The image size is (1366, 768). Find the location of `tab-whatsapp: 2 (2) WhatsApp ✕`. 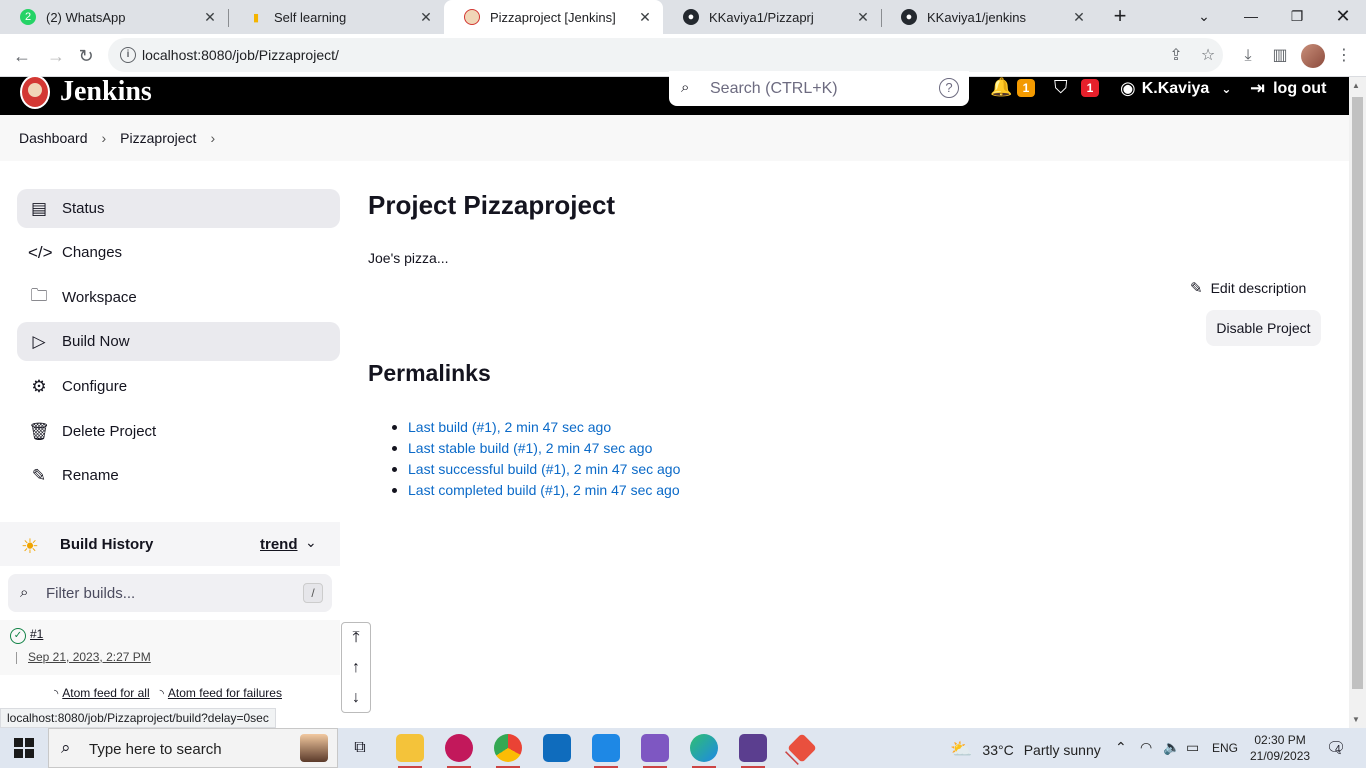

tab-whatsapp: 2 (2) WhatsApp ✕ is located at coordinates (114, 17).